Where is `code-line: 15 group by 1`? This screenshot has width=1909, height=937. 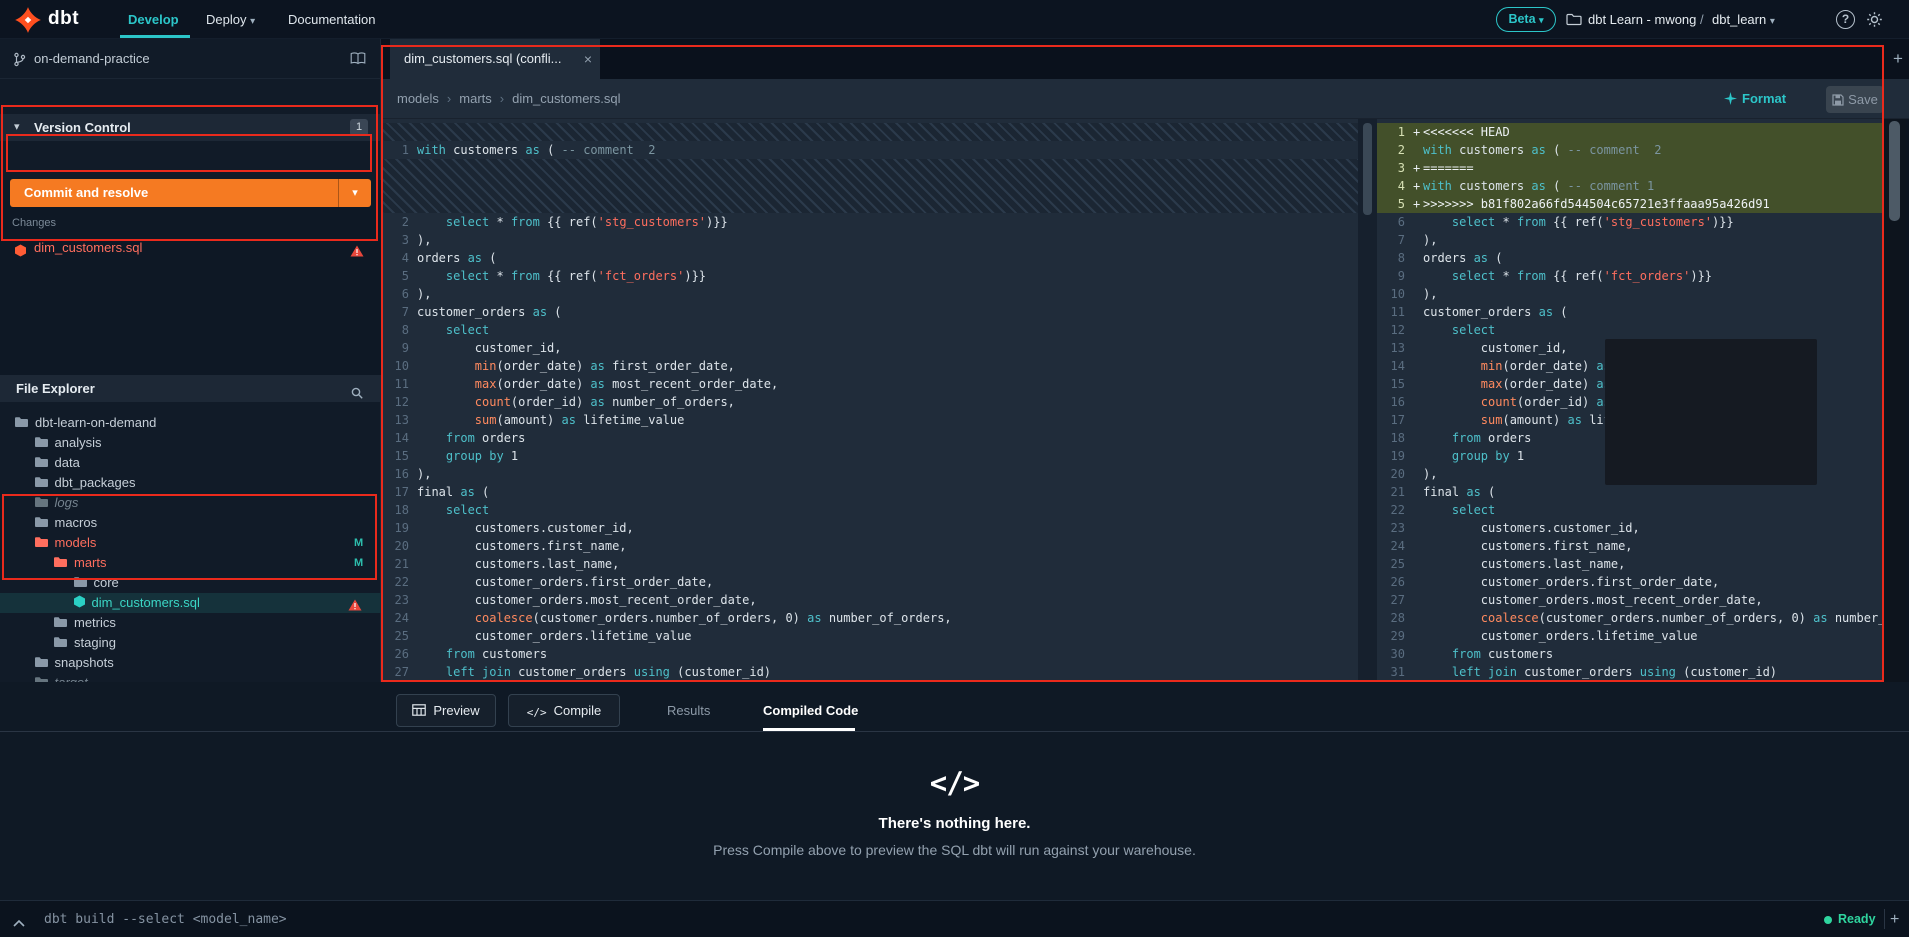
code-line: 15 group by 1 is located at coordinates (869, 456).